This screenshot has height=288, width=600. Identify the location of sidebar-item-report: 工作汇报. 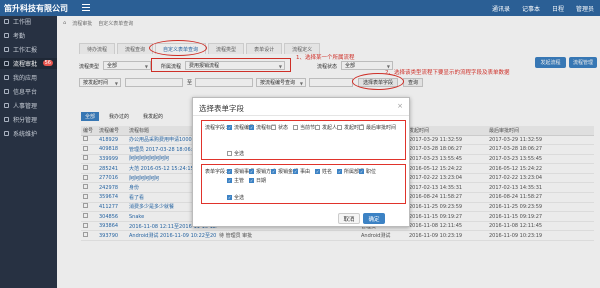
(28, 49).